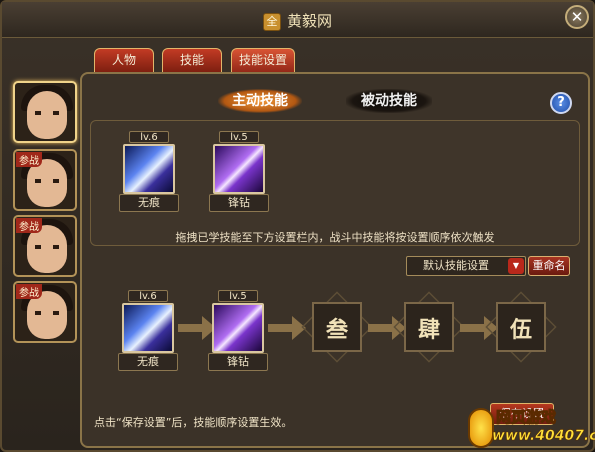 This screenshot has height=452, width=595. Describe the element at coordinates (549, 266) in the screenshot. I see `rename-button: 重命名` at that location.